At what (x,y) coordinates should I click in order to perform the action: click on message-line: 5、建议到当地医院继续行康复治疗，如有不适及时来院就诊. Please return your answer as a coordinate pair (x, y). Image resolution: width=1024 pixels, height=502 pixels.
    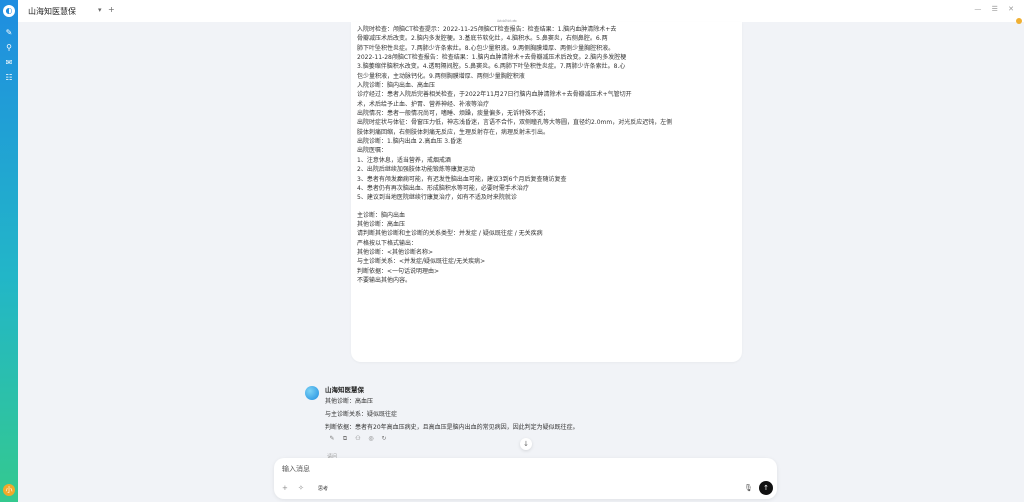
    Looking at the image, I should click on (437, 198).